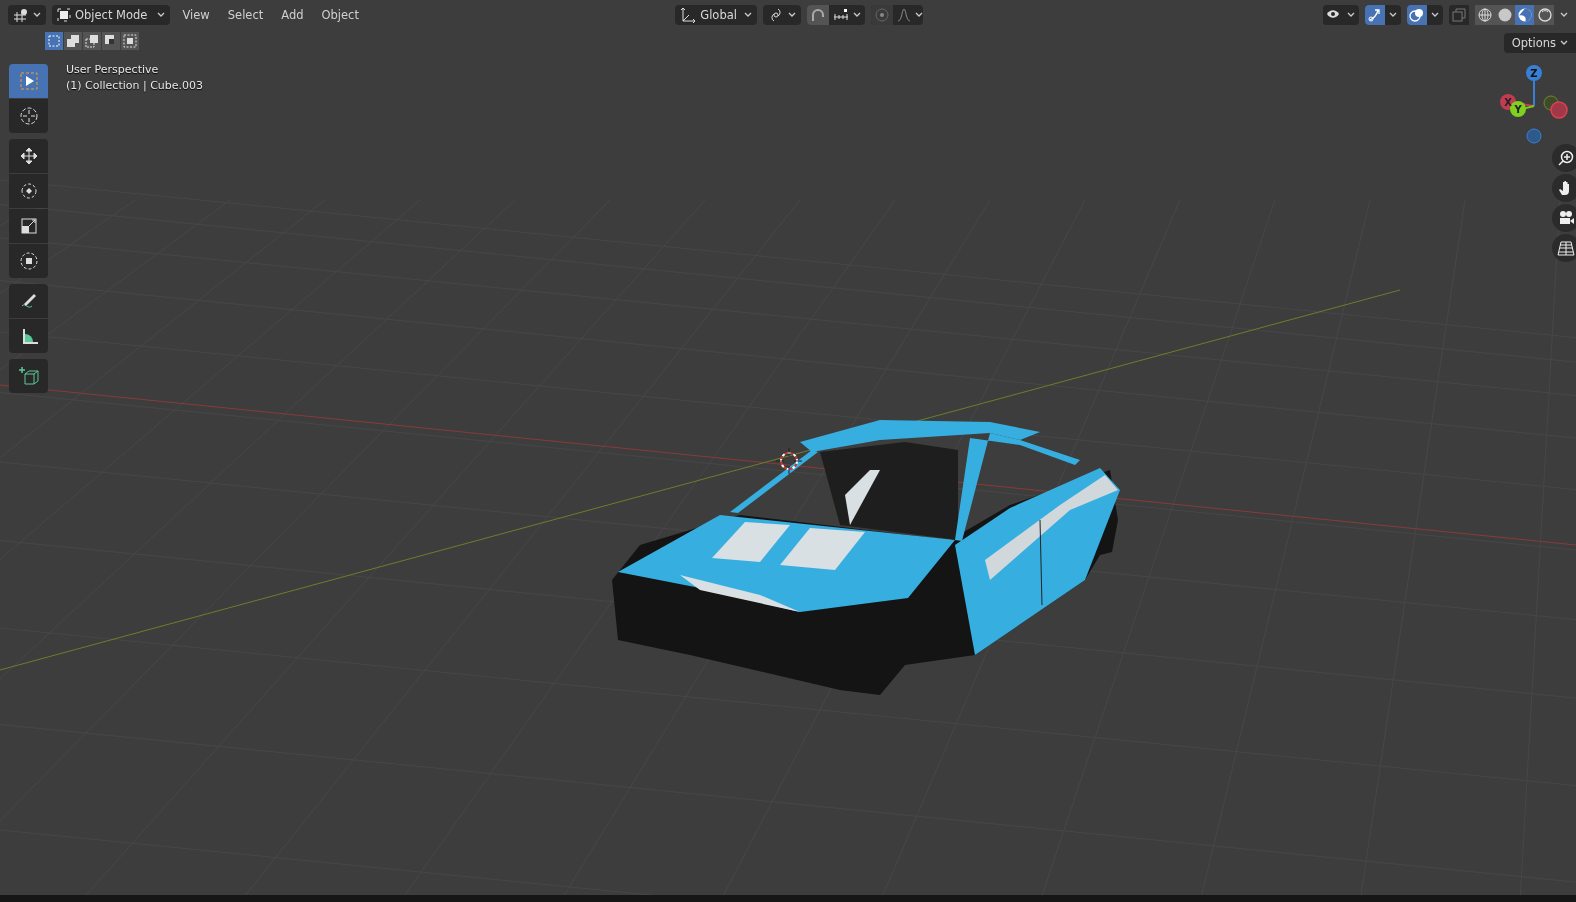  I want to click on zoom-button, so click(1564, 158).